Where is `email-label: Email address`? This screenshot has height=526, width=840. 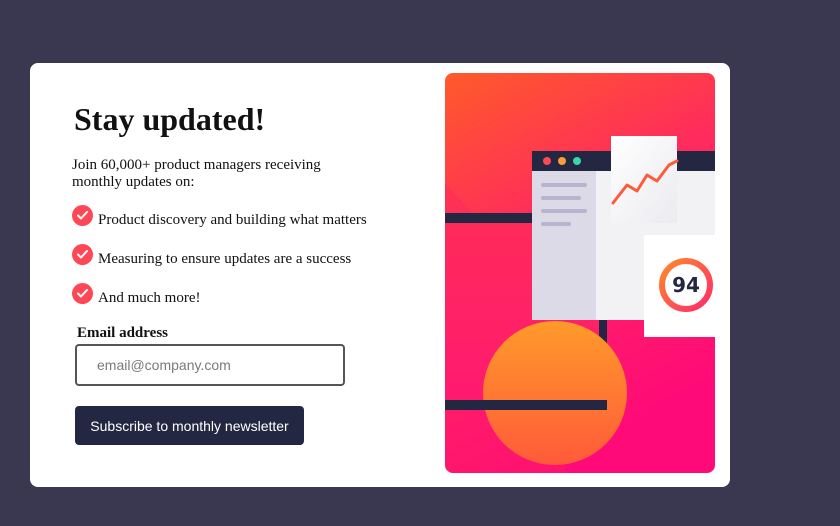
email-label: Email address is located at coordinates (122, 333).